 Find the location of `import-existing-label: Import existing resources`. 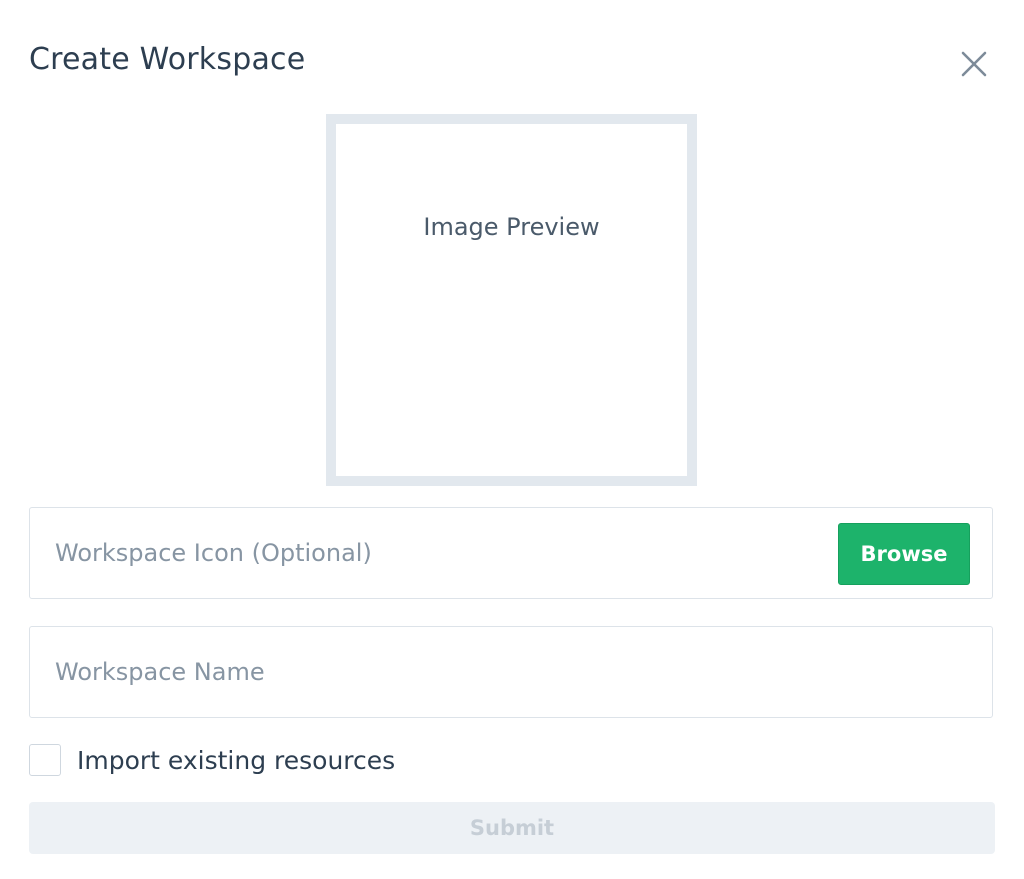

import-existing-label: Import existing resources is located at coordinates (236, 760).